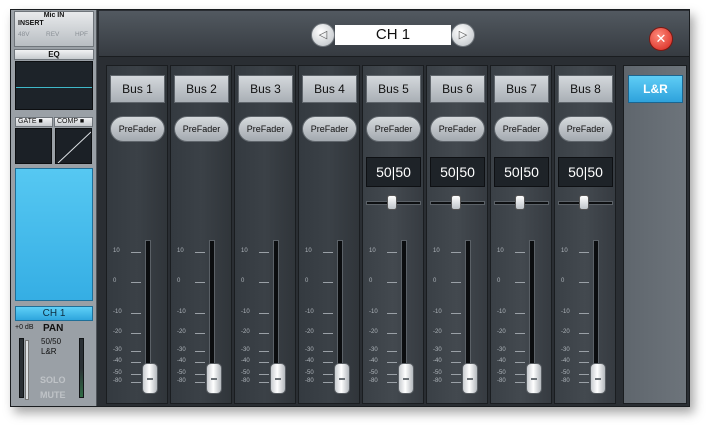  I want to click on bus-8-pan-knob, so click(584, 202).